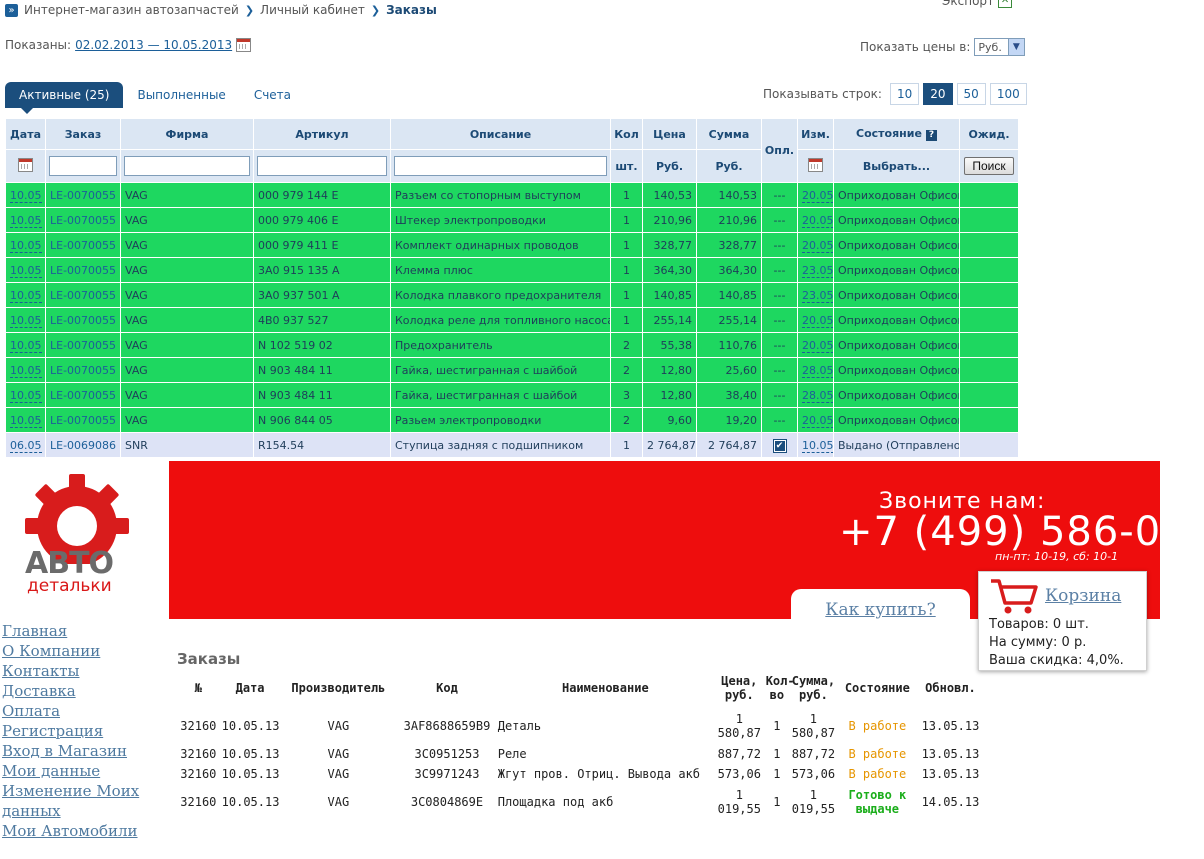 The image size is (1204, 859). I want to click on currency-select: Руб. ▼, so click(999, 47).